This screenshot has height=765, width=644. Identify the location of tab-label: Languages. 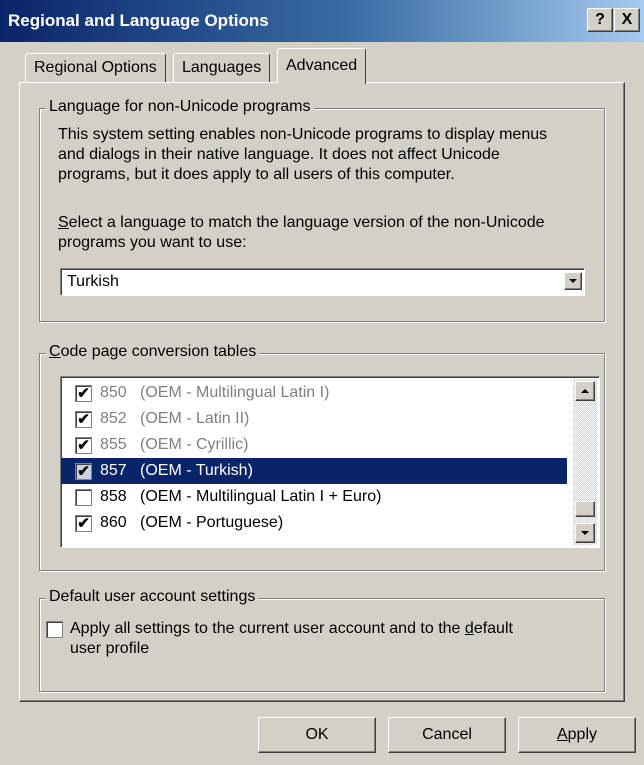
(222, 67).